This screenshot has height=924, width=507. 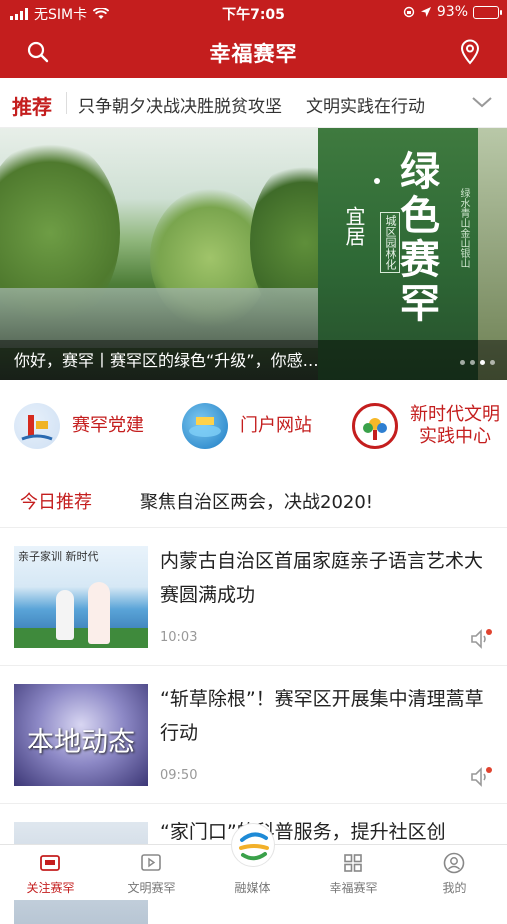 I want to click on news-title: “家门口”的科普服务，提升社区创, so click(x=303, y=832).